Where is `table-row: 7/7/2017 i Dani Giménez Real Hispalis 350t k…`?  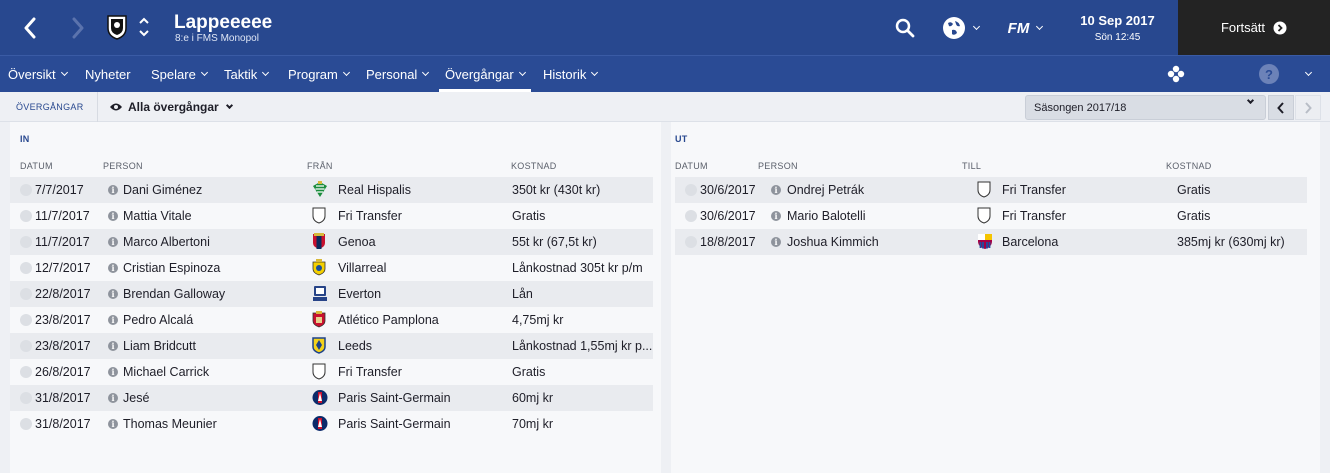
table-row: 7/7/2017 i Dani Giménez Real Hispalis 350t k… is located at coordinates (331, 190).